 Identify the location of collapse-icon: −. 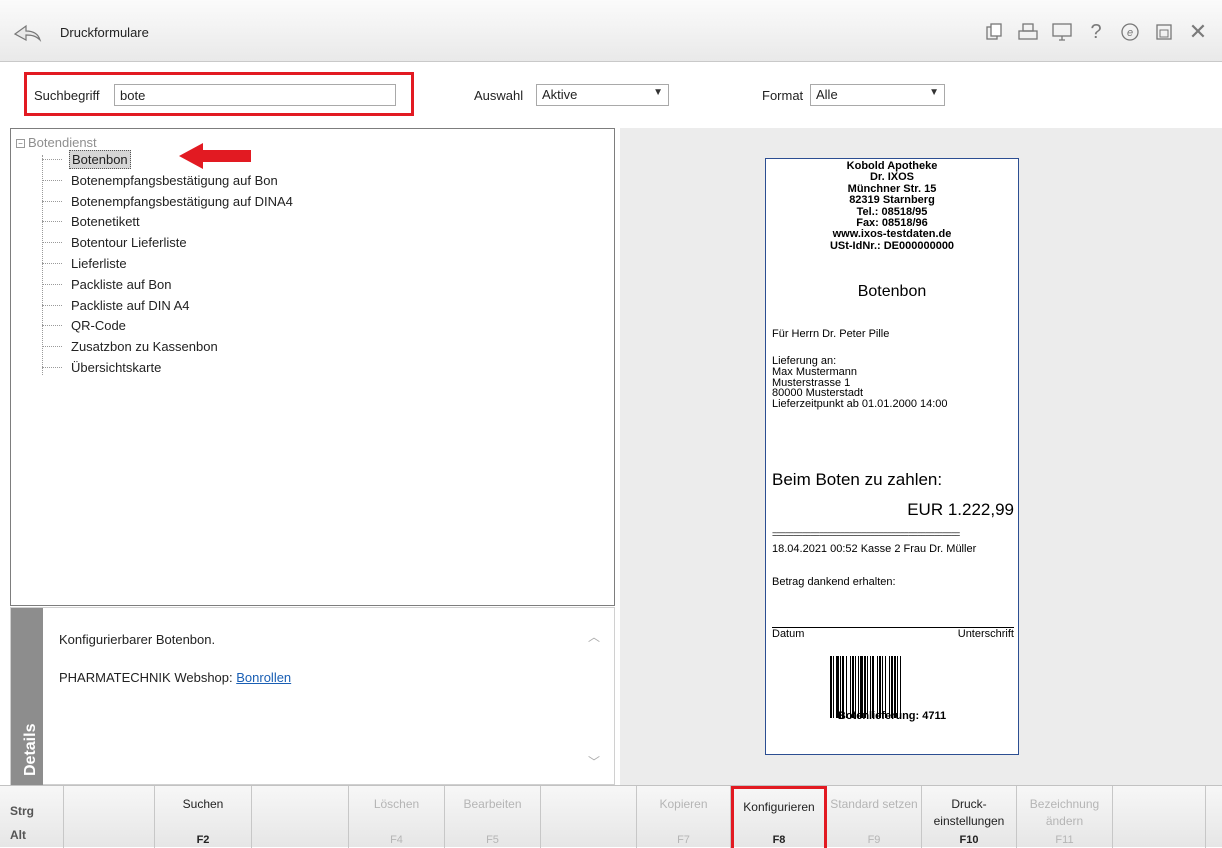
(20, 143).